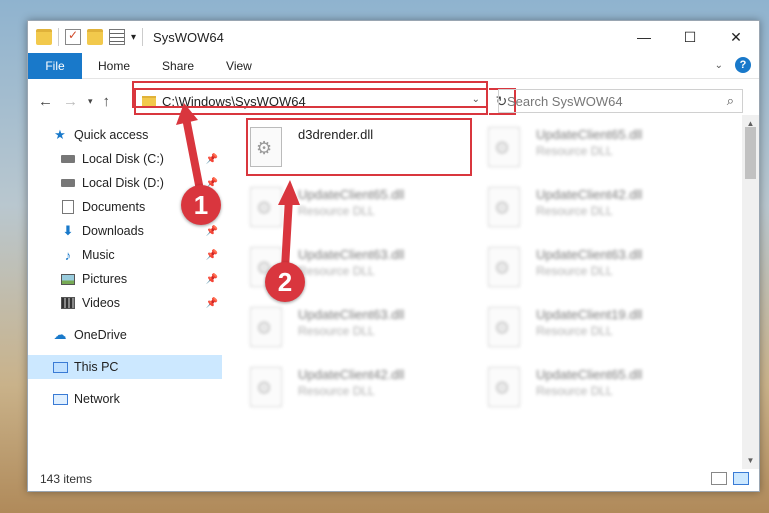 The height and width of the screenshot is (513, 769). I want to click on details-view-icon, so click(719, 478).